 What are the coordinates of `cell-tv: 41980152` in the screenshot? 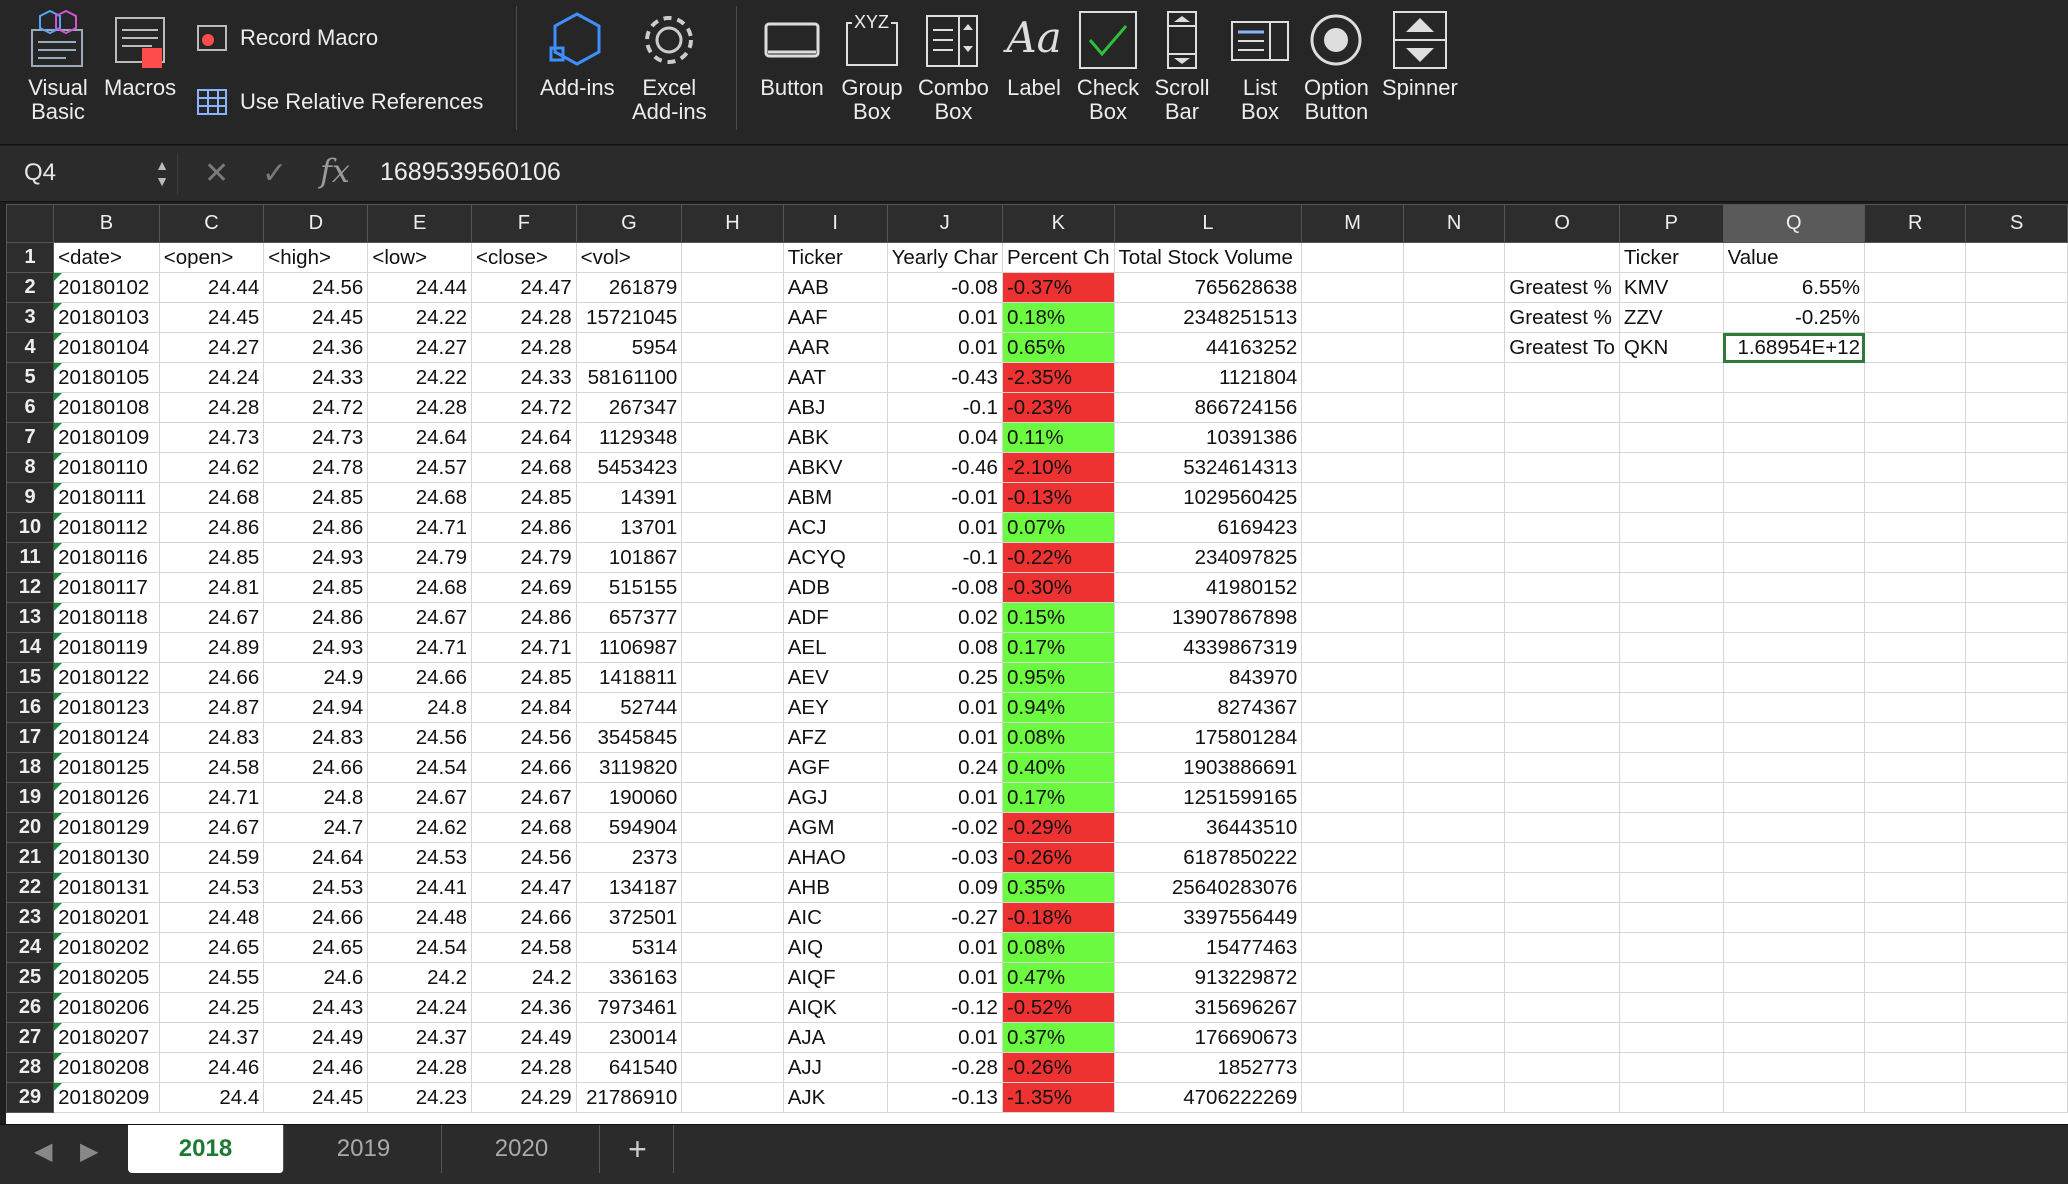 It's located at (1208, 587).